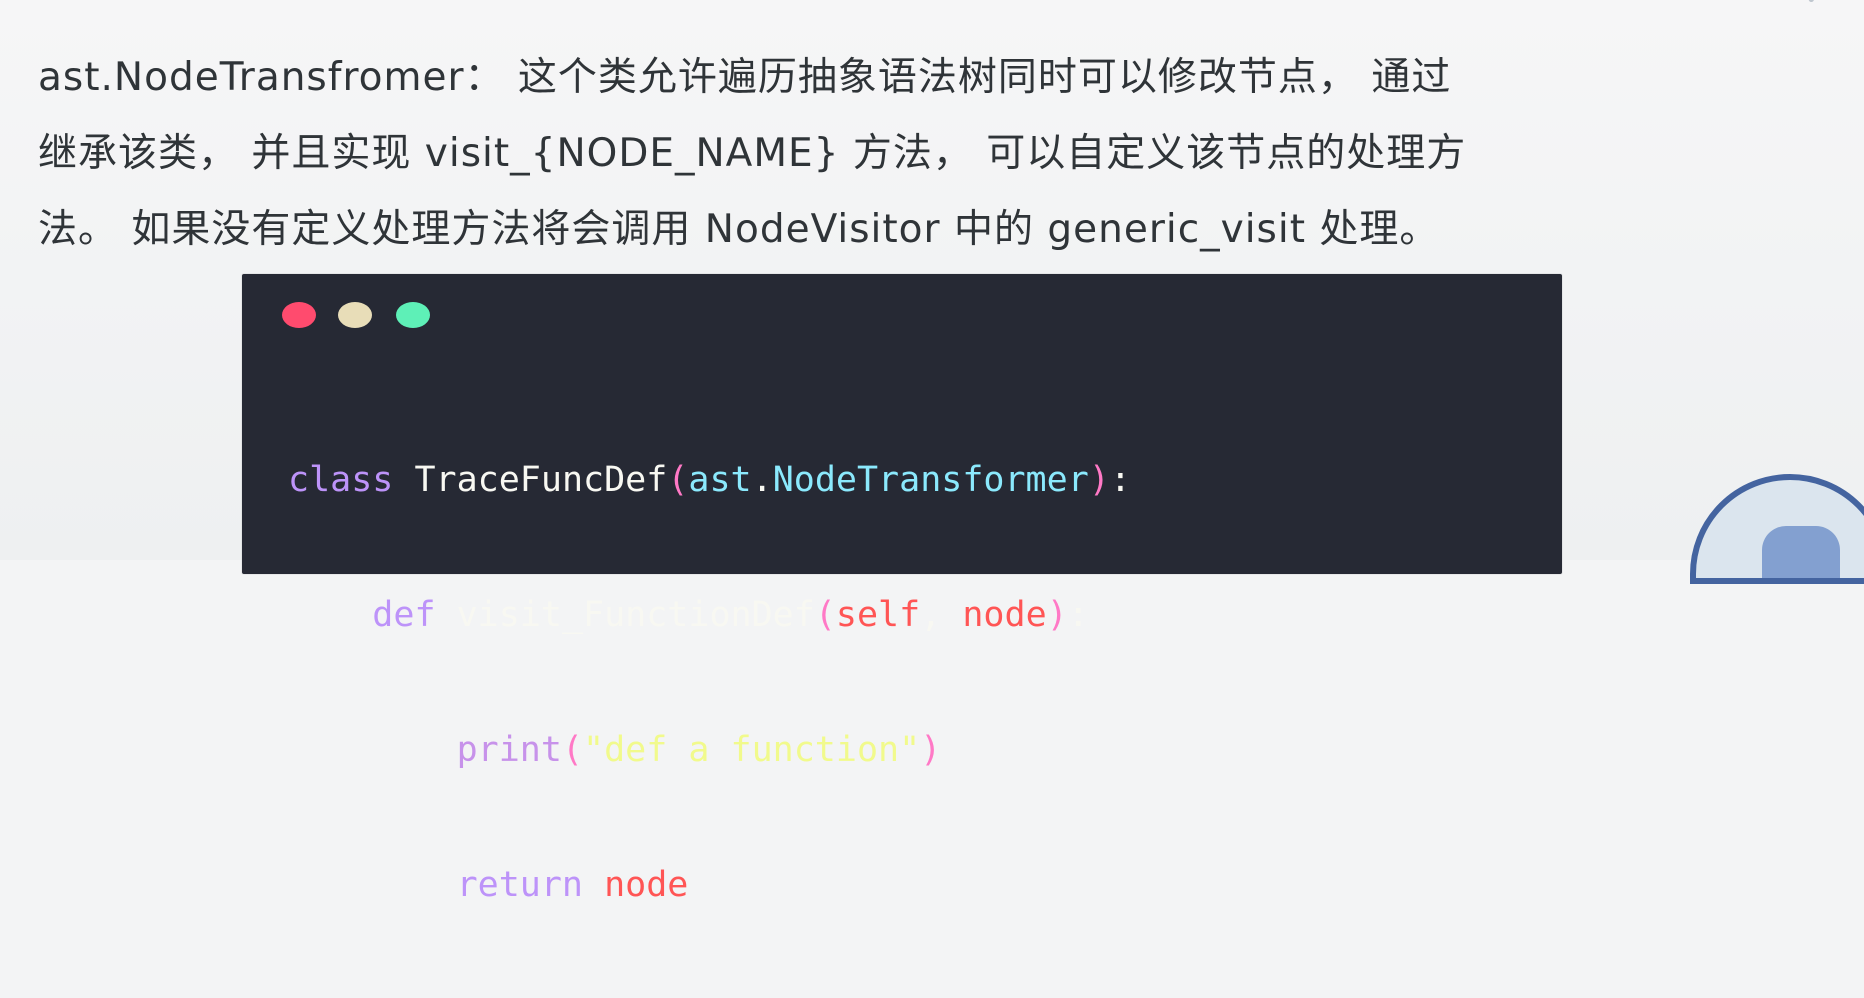 The height and width of the screenshot is (998, 1864). What do you see at coordinates (520, 885) in the screenshot?
I see `code-keyword: return` at bounding box center [520, 885].